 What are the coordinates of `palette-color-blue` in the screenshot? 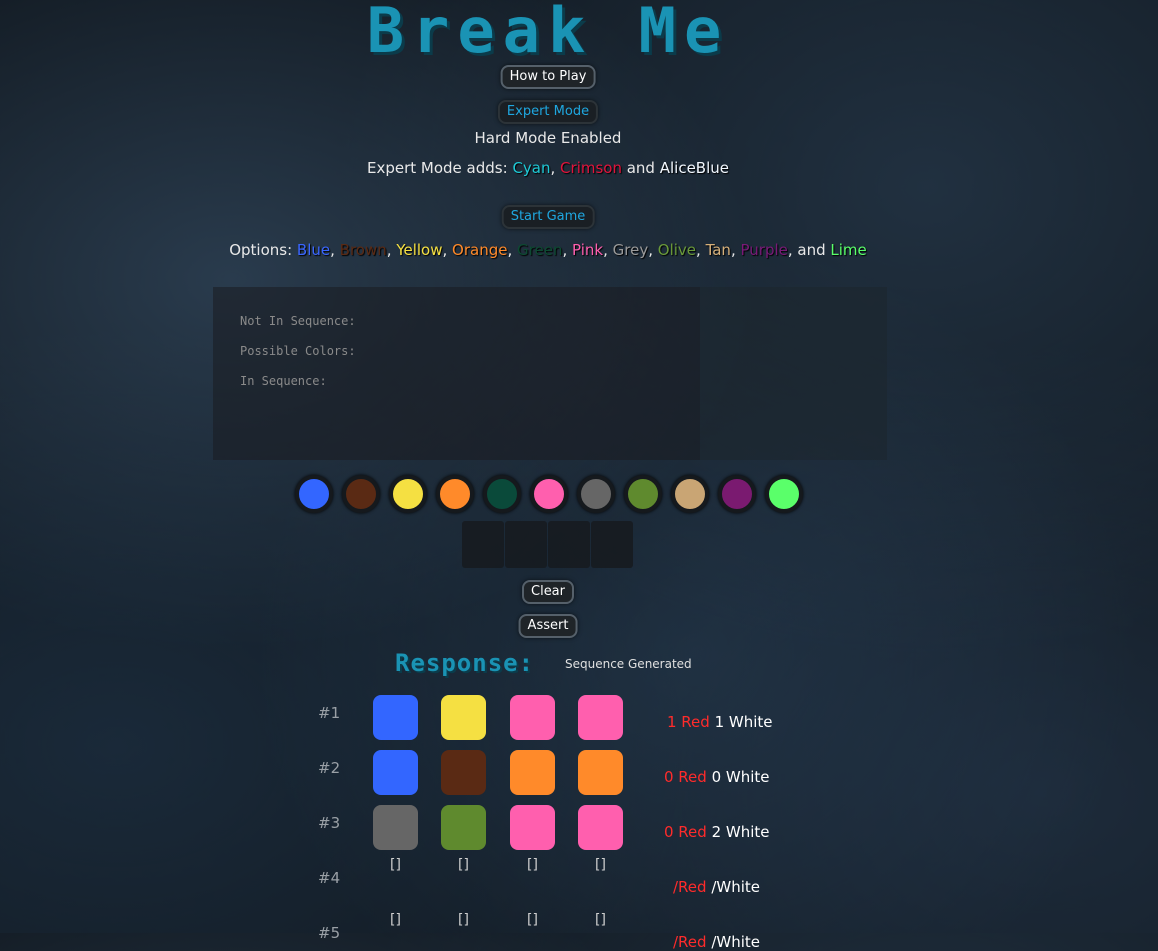 It's located at (314, 494).